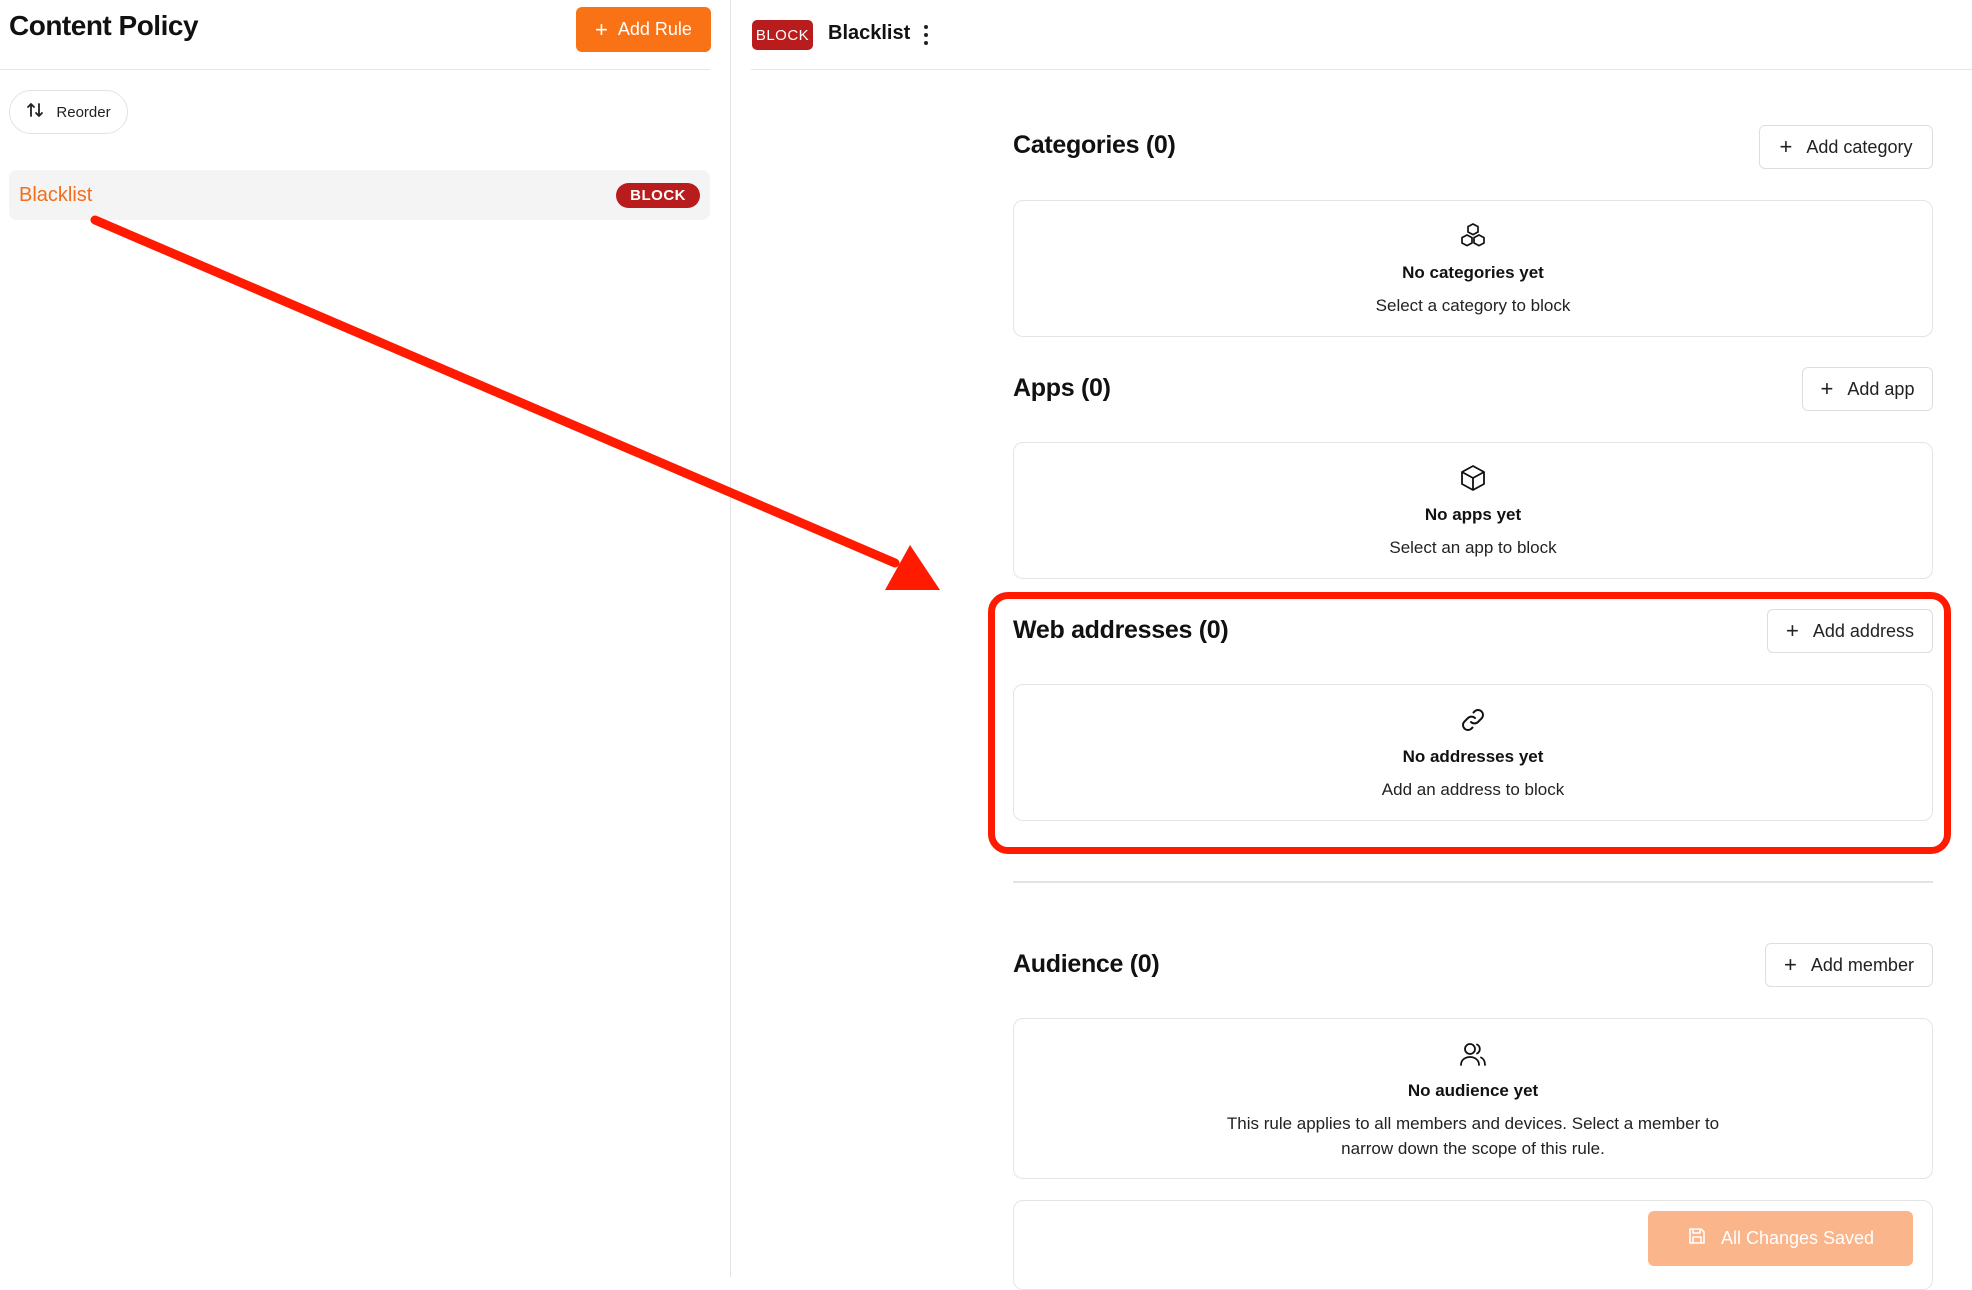 The width and height of the screenshot is (1972, 1290). I want to click on rule-detail-header, so click(1361, 35).